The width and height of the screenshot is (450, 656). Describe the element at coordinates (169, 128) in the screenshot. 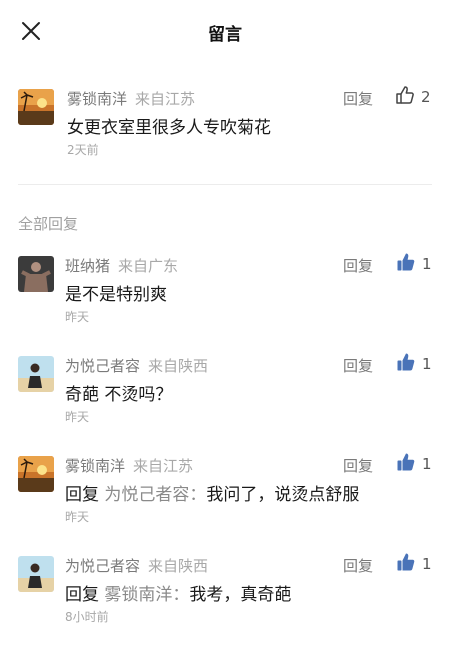

I see `comment-text: 女更衣室里很多人专吹菊花` at that location.